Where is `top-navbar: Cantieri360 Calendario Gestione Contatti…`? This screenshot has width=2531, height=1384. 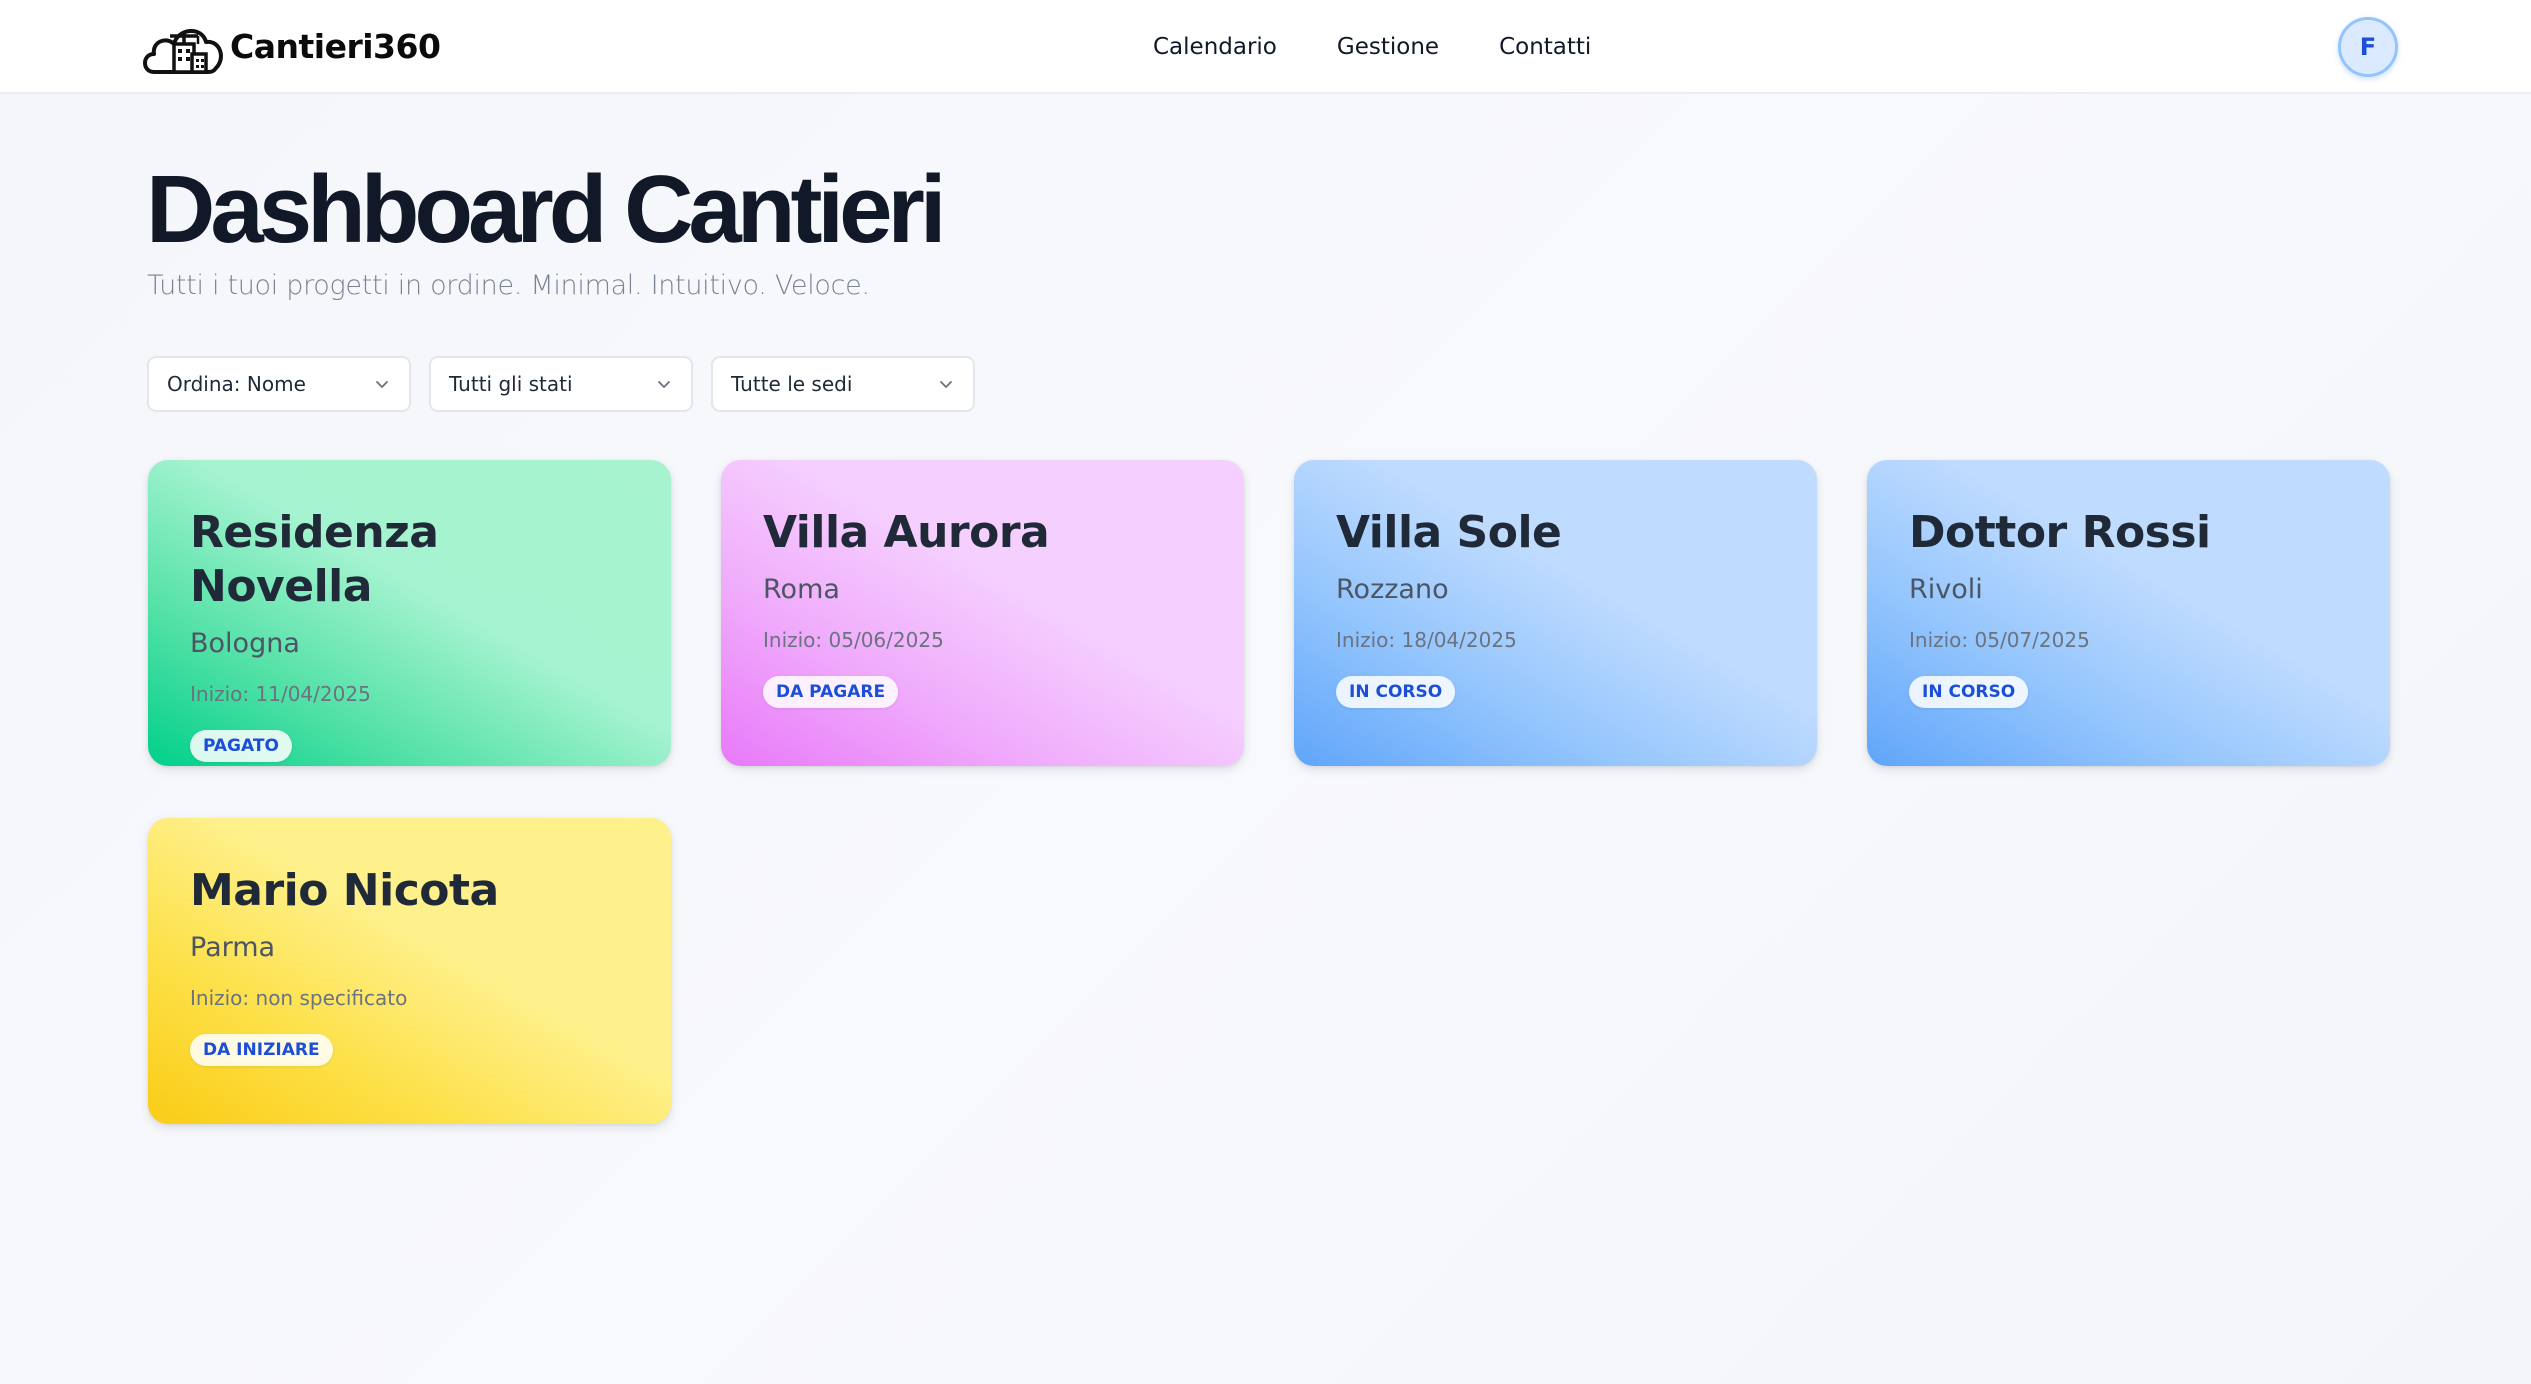
top-navbar: Cantieri360 Calendario Gestione Contatti… is located at coordinates (1265, 47).